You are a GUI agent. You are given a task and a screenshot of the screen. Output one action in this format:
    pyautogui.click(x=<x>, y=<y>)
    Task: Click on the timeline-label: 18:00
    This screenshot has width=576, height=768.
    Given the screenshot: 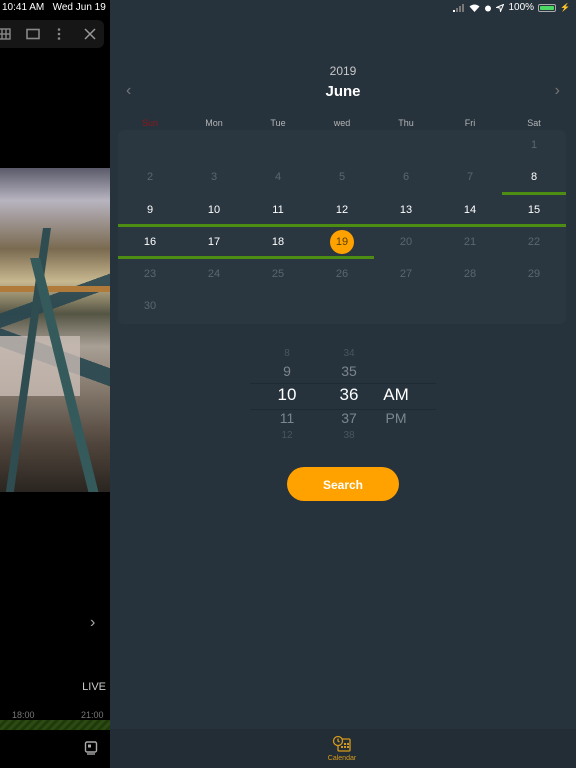 What is the action you would take?
    pyautogui.click(x=23, y=715)
    